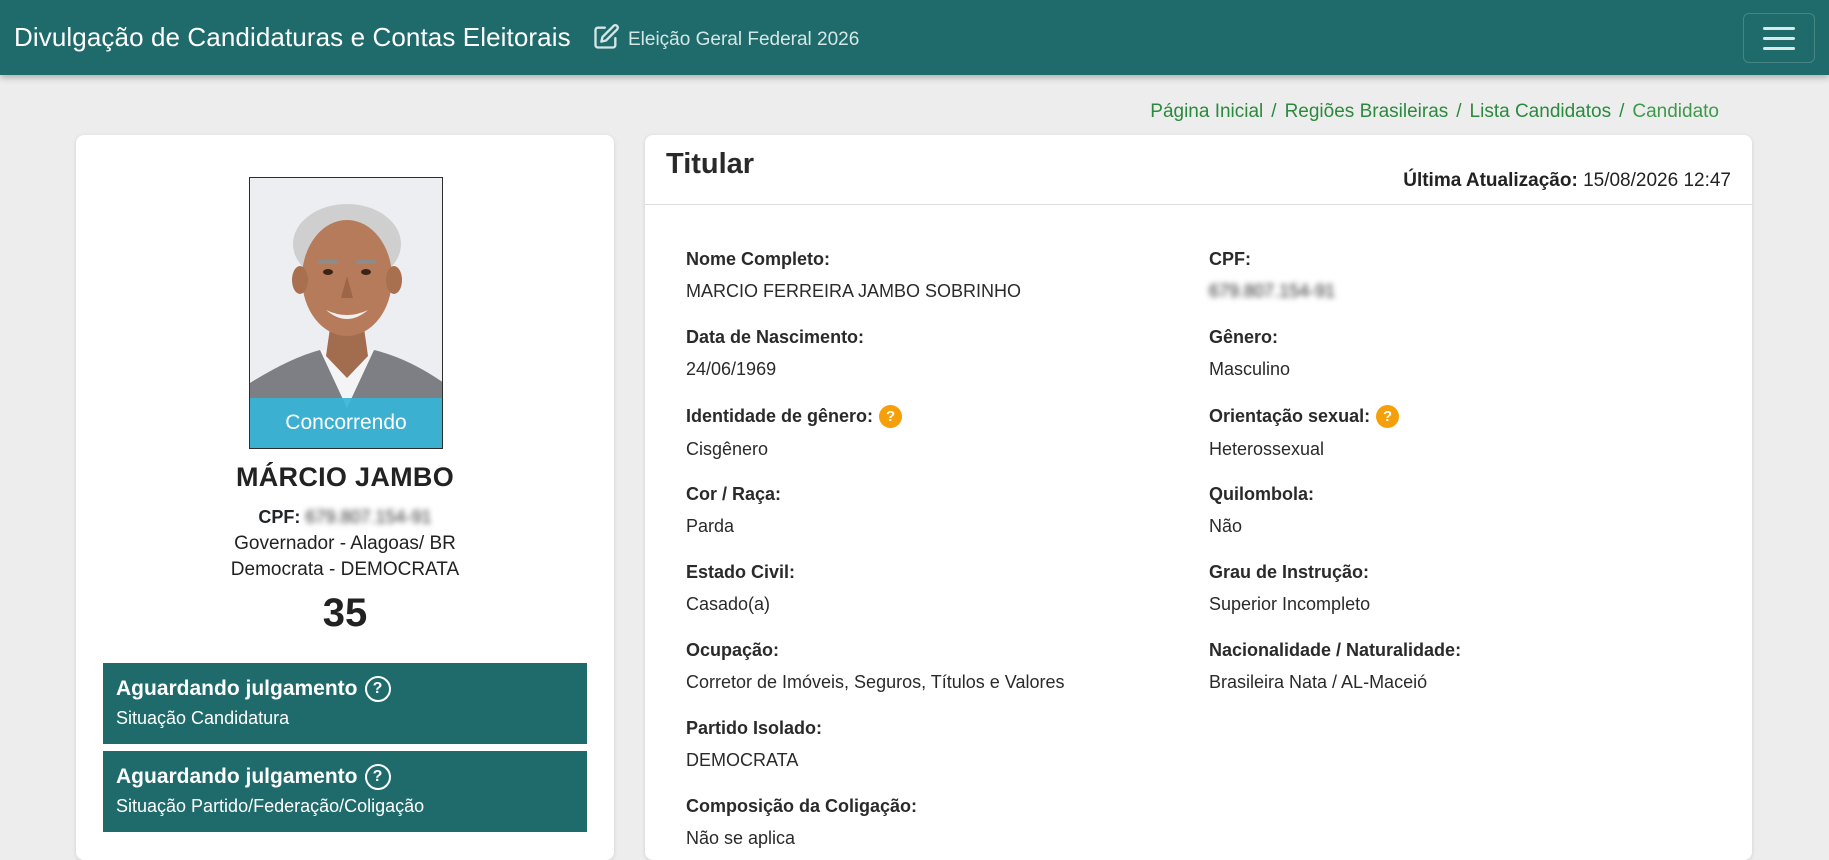 The height and width of the screenshot is (860, 1829). I want to click on field-label: Estado Civil:, so click(741, 572).